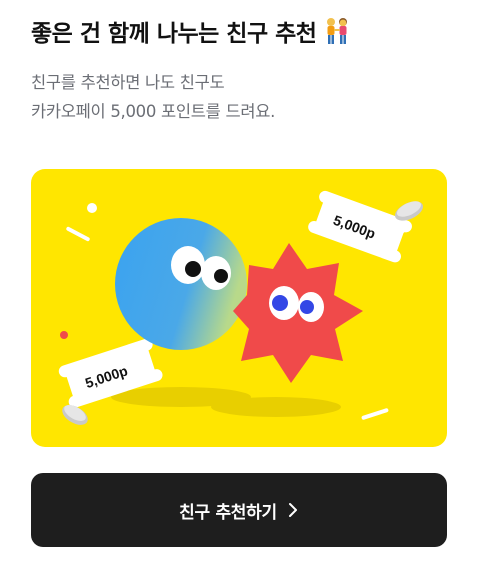 The image size is (478, 563). Describe the element at coordinates (174, 34) in the screenshot. I see `page-title-text: 좋은 건 함께 나누는 친구 추천` at that location.